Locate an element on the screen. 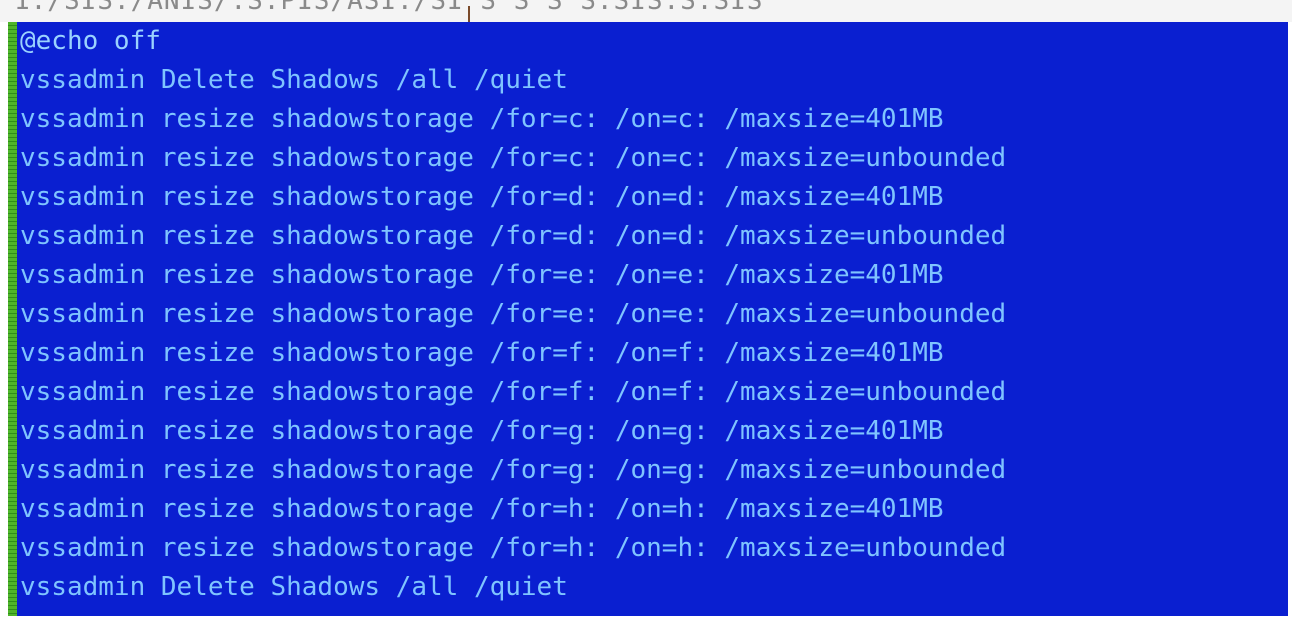 Image resolution: width=1292 pixels, height=633 pixels. editor-bottom-margin is located at coordinates (646, 624).